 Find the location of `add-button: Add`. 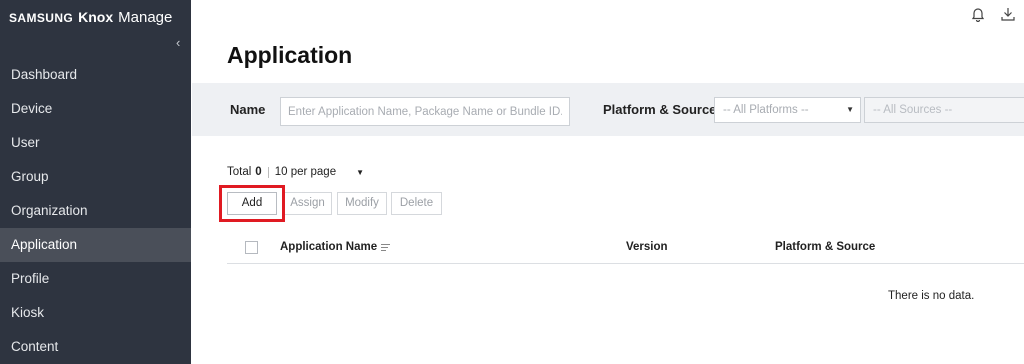

add-button: Add is located at coordinates (252, 203).